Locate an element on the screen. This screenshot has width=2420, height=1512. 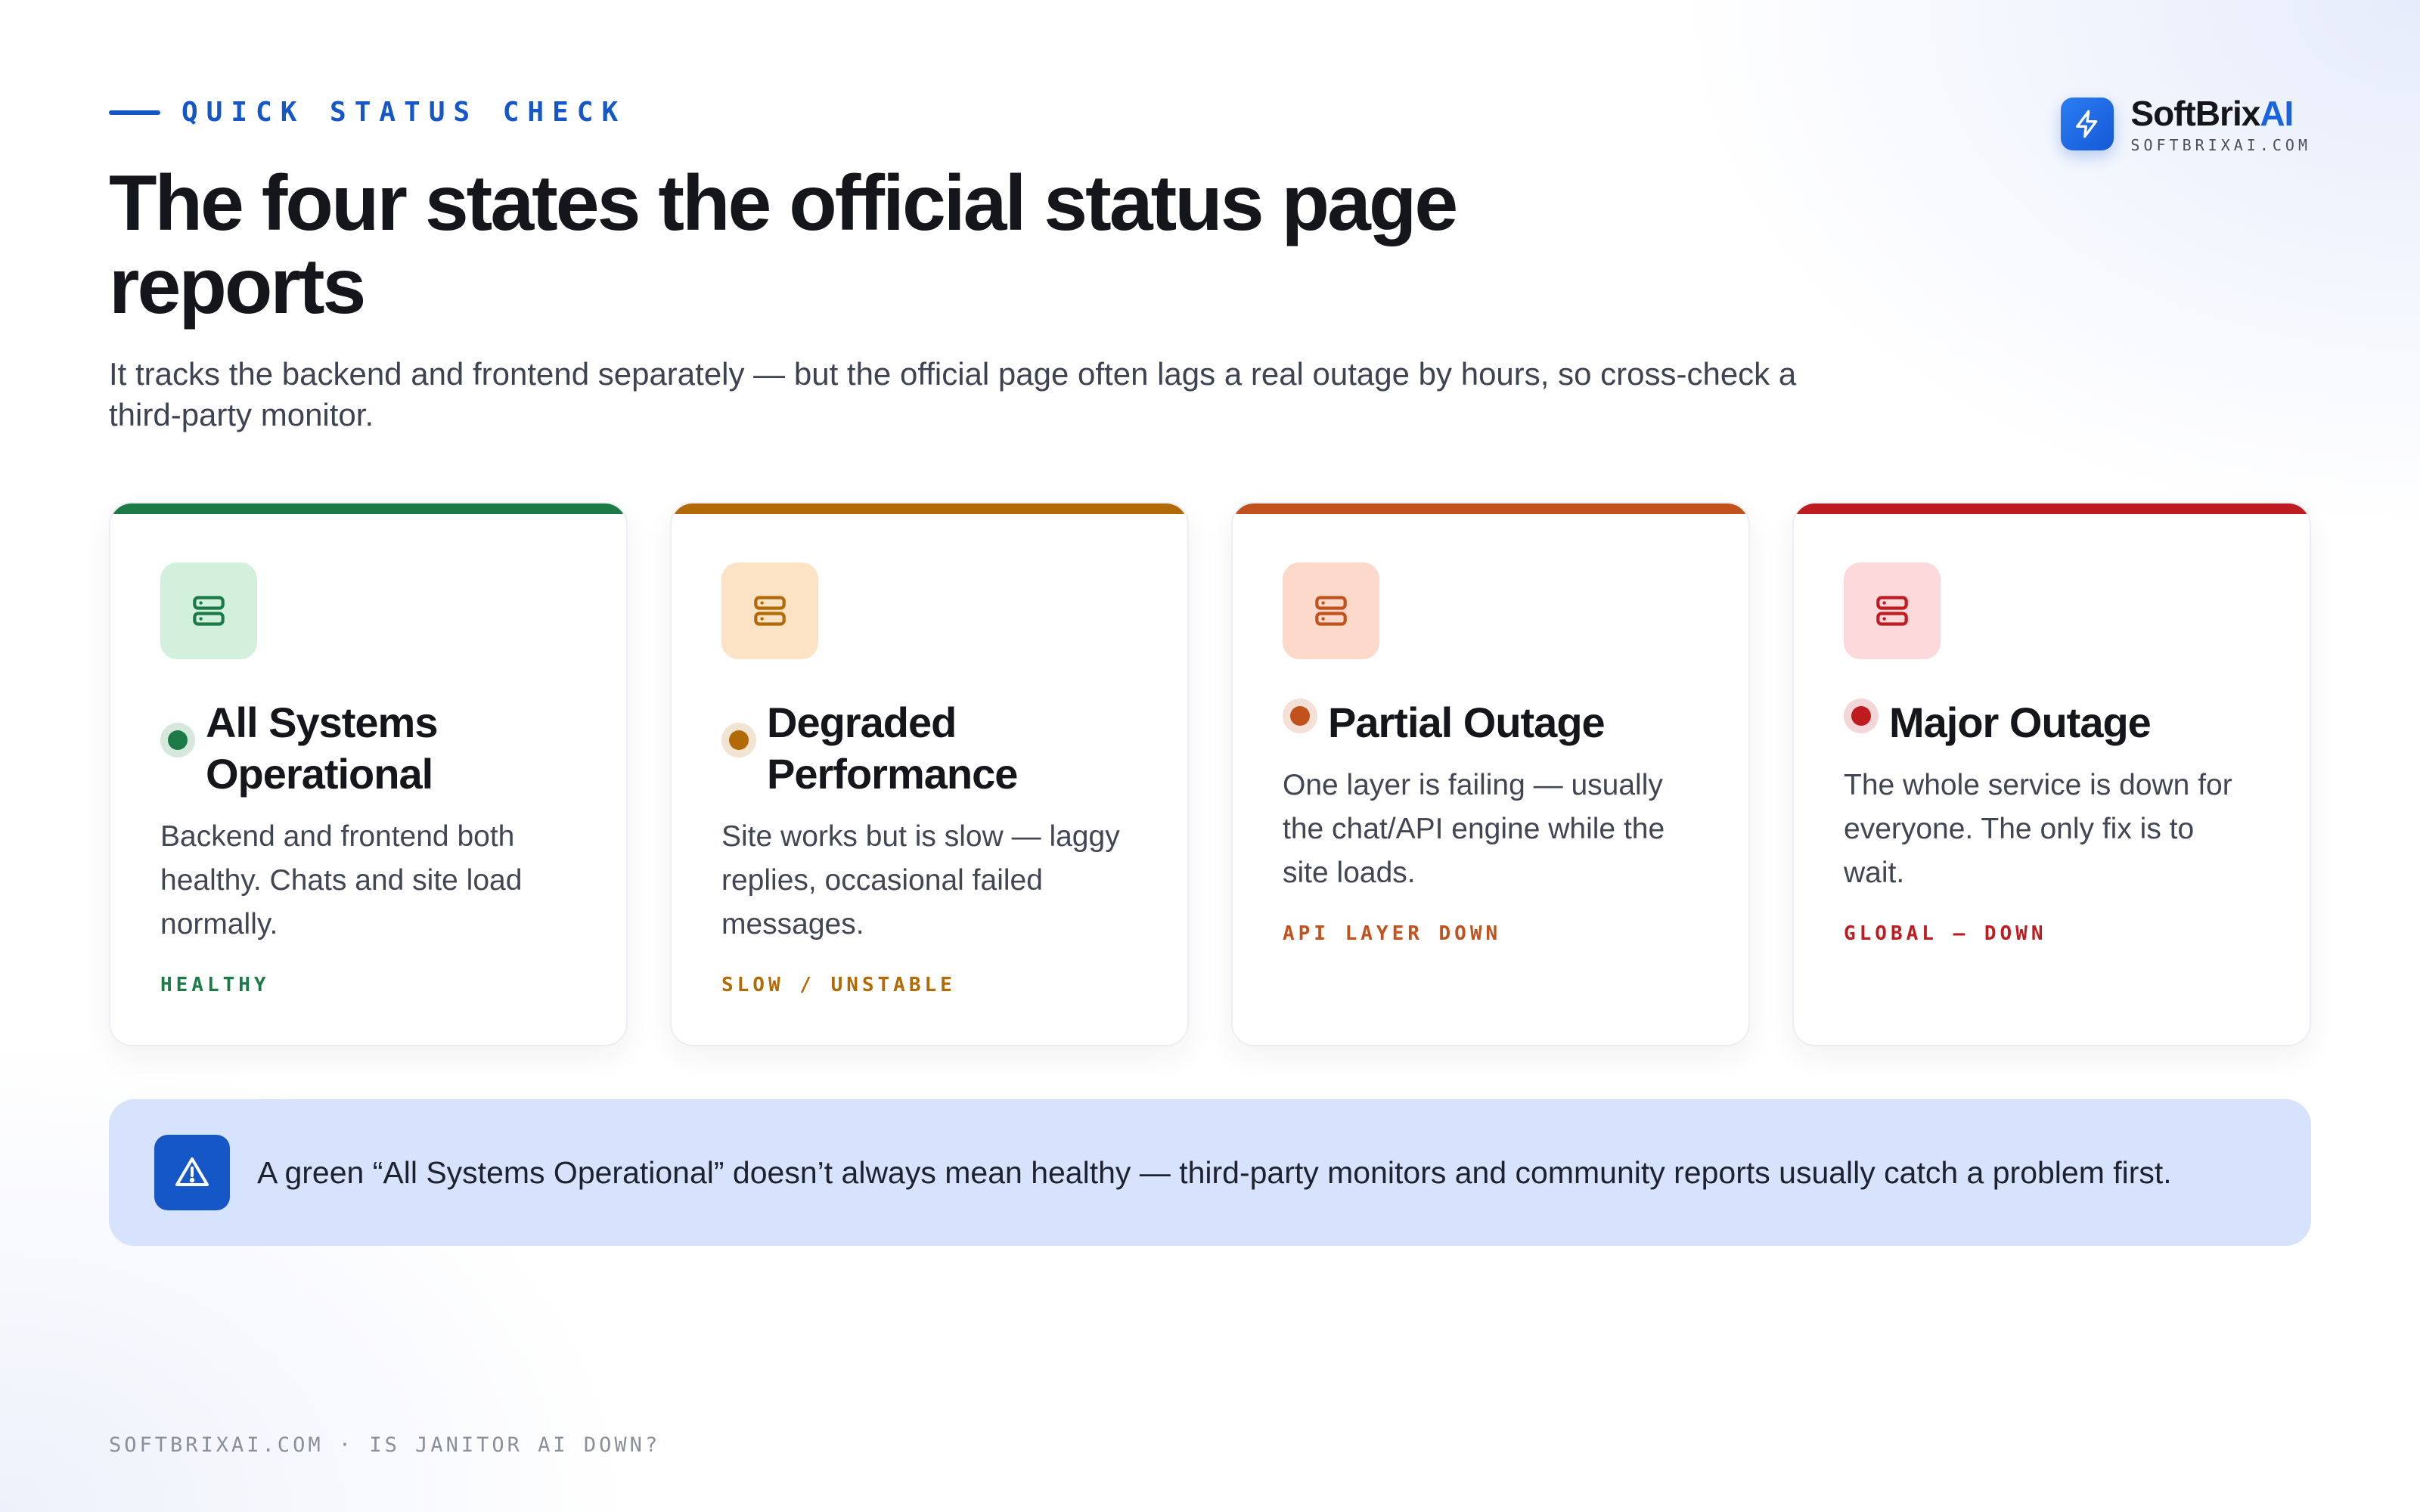
card-heading: Major Outage is located at coordinates (2052, 722).